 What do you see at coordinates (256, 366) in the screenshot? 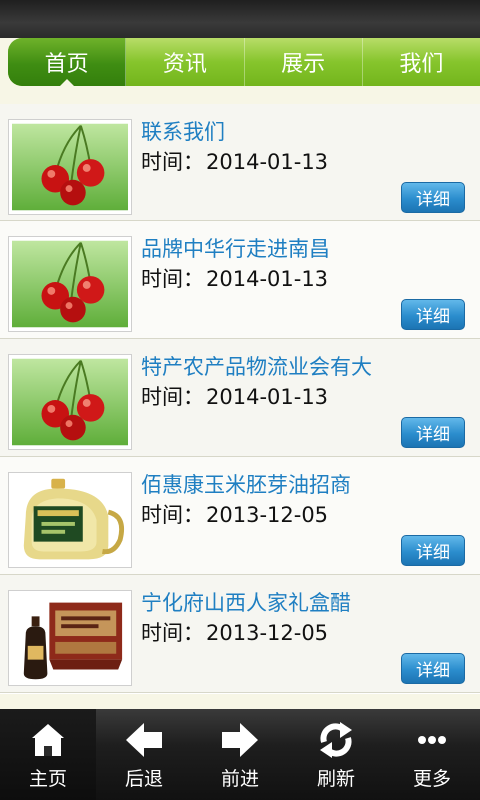
I see `item-title: 特产农产品物流业会有大` at bounding box center [256, 366].